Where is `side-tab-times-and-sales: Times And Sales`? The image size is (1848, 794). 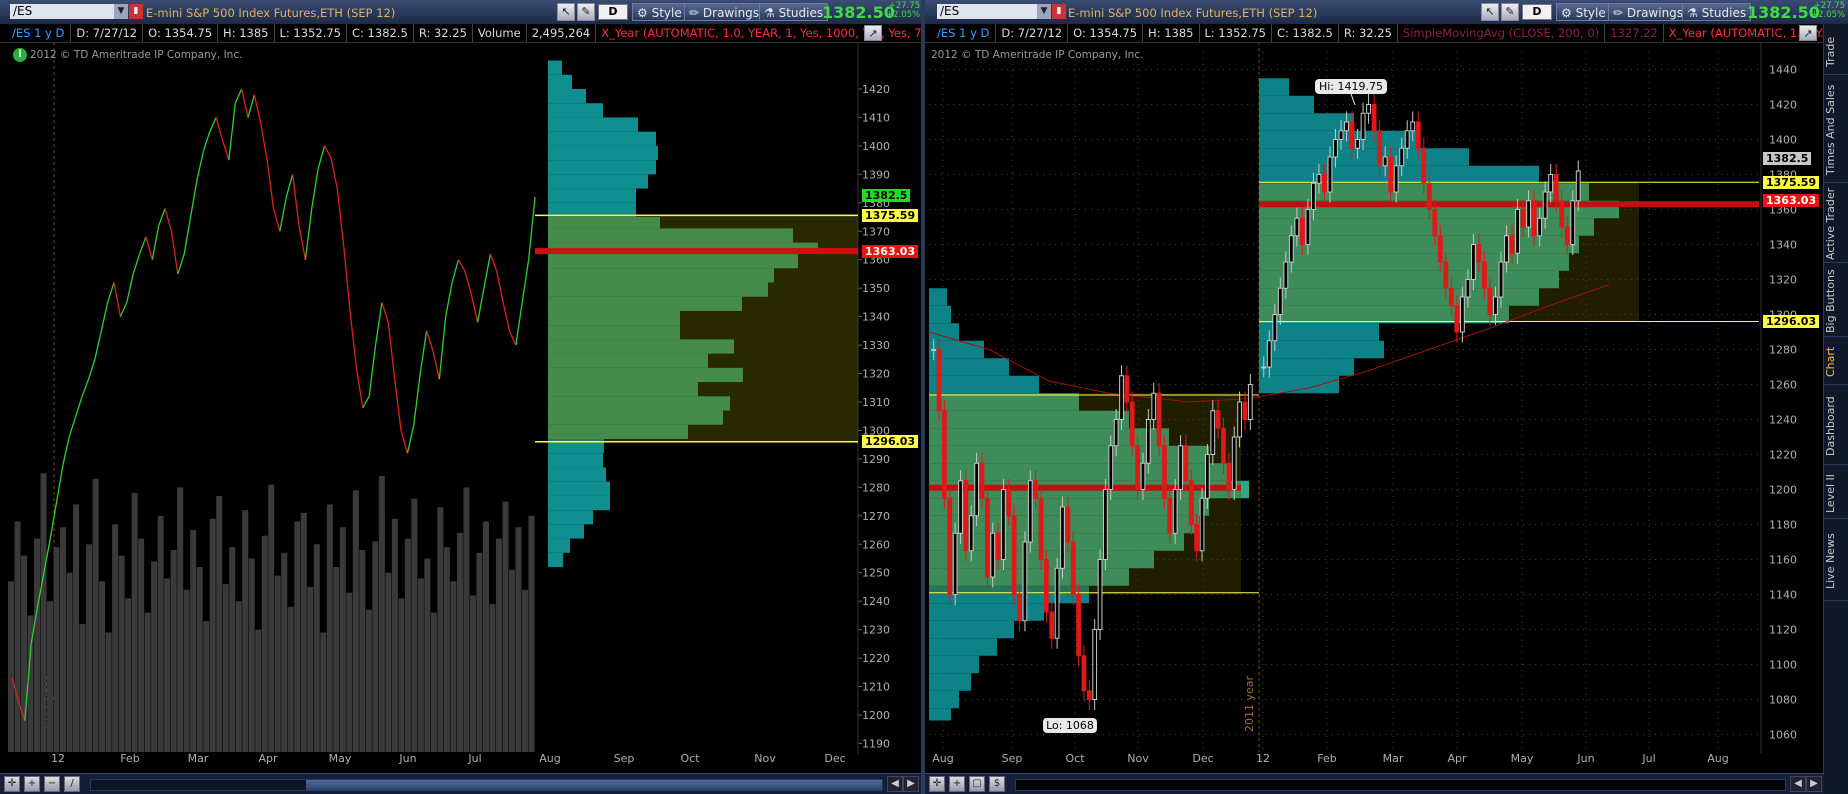
side-tab-times-and-sales: Times And Sales is located at coordinates (1836, 130).